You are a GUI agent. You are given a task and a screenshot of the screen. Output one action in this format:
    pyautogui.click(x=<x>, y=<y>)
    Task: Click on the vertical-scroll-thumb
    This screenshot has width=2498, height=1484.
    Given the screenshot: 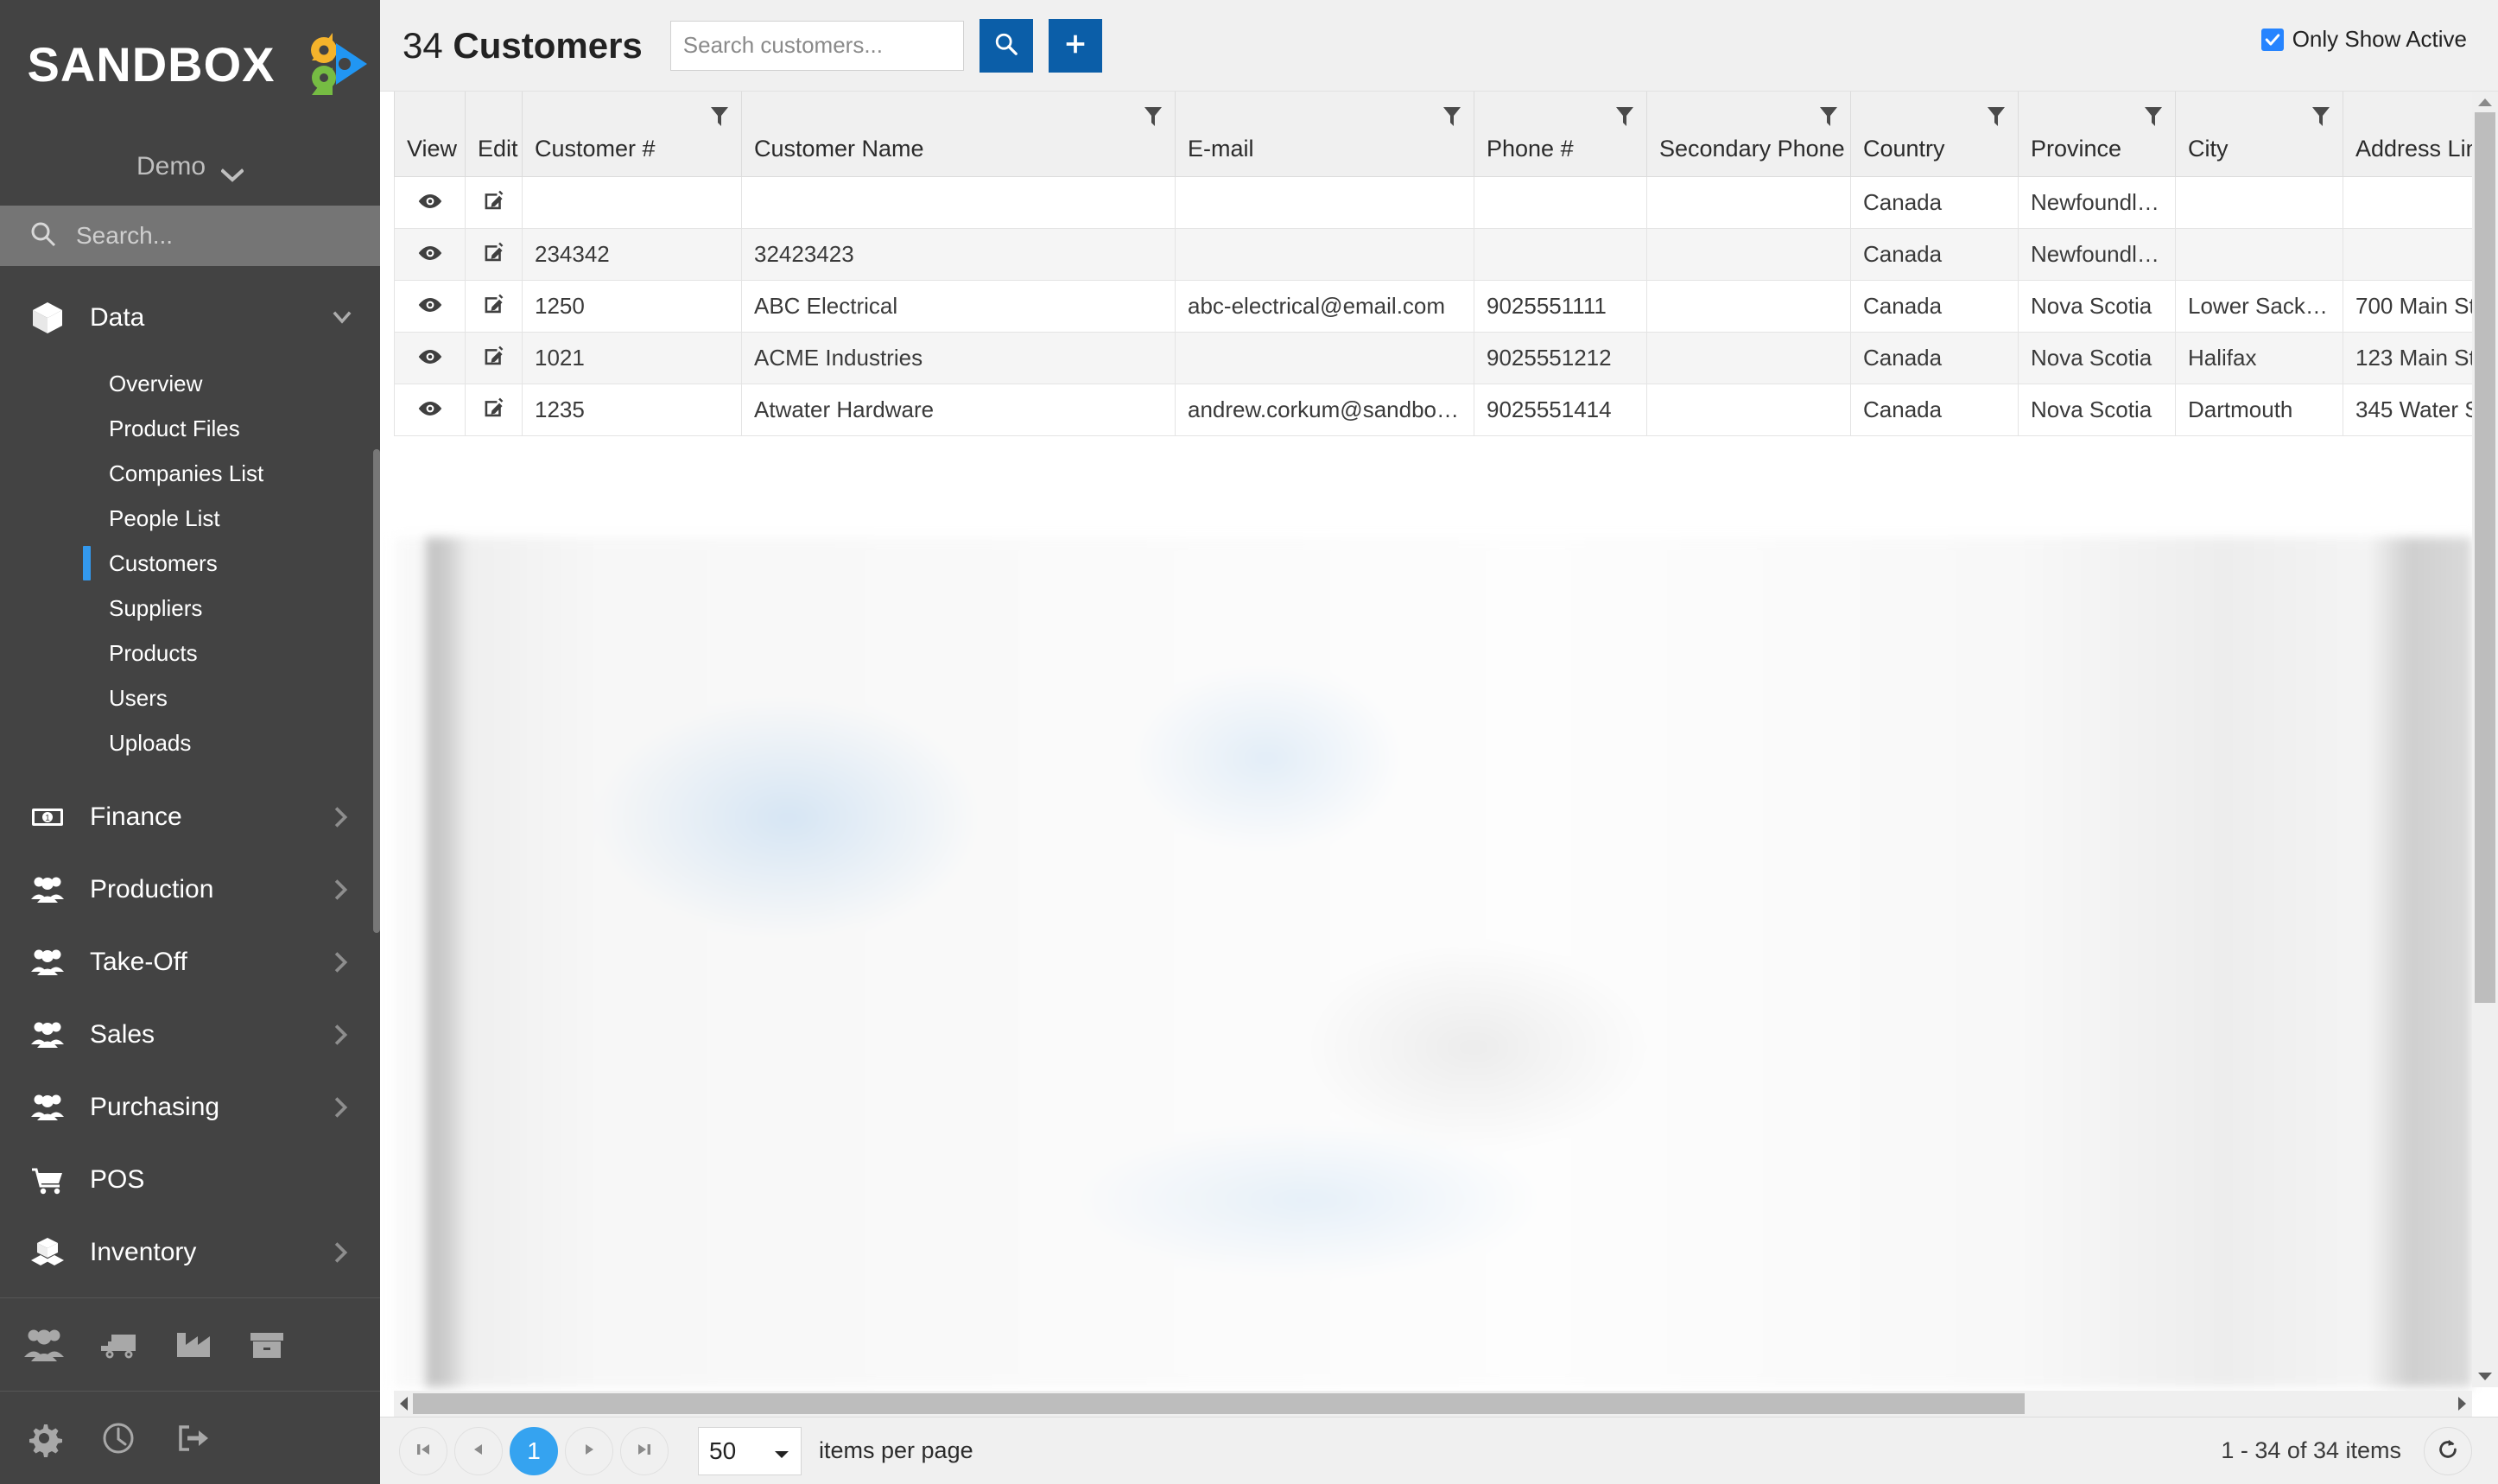 What is the action you would take?
    pyautogui.click(x=2485, y=557)
    